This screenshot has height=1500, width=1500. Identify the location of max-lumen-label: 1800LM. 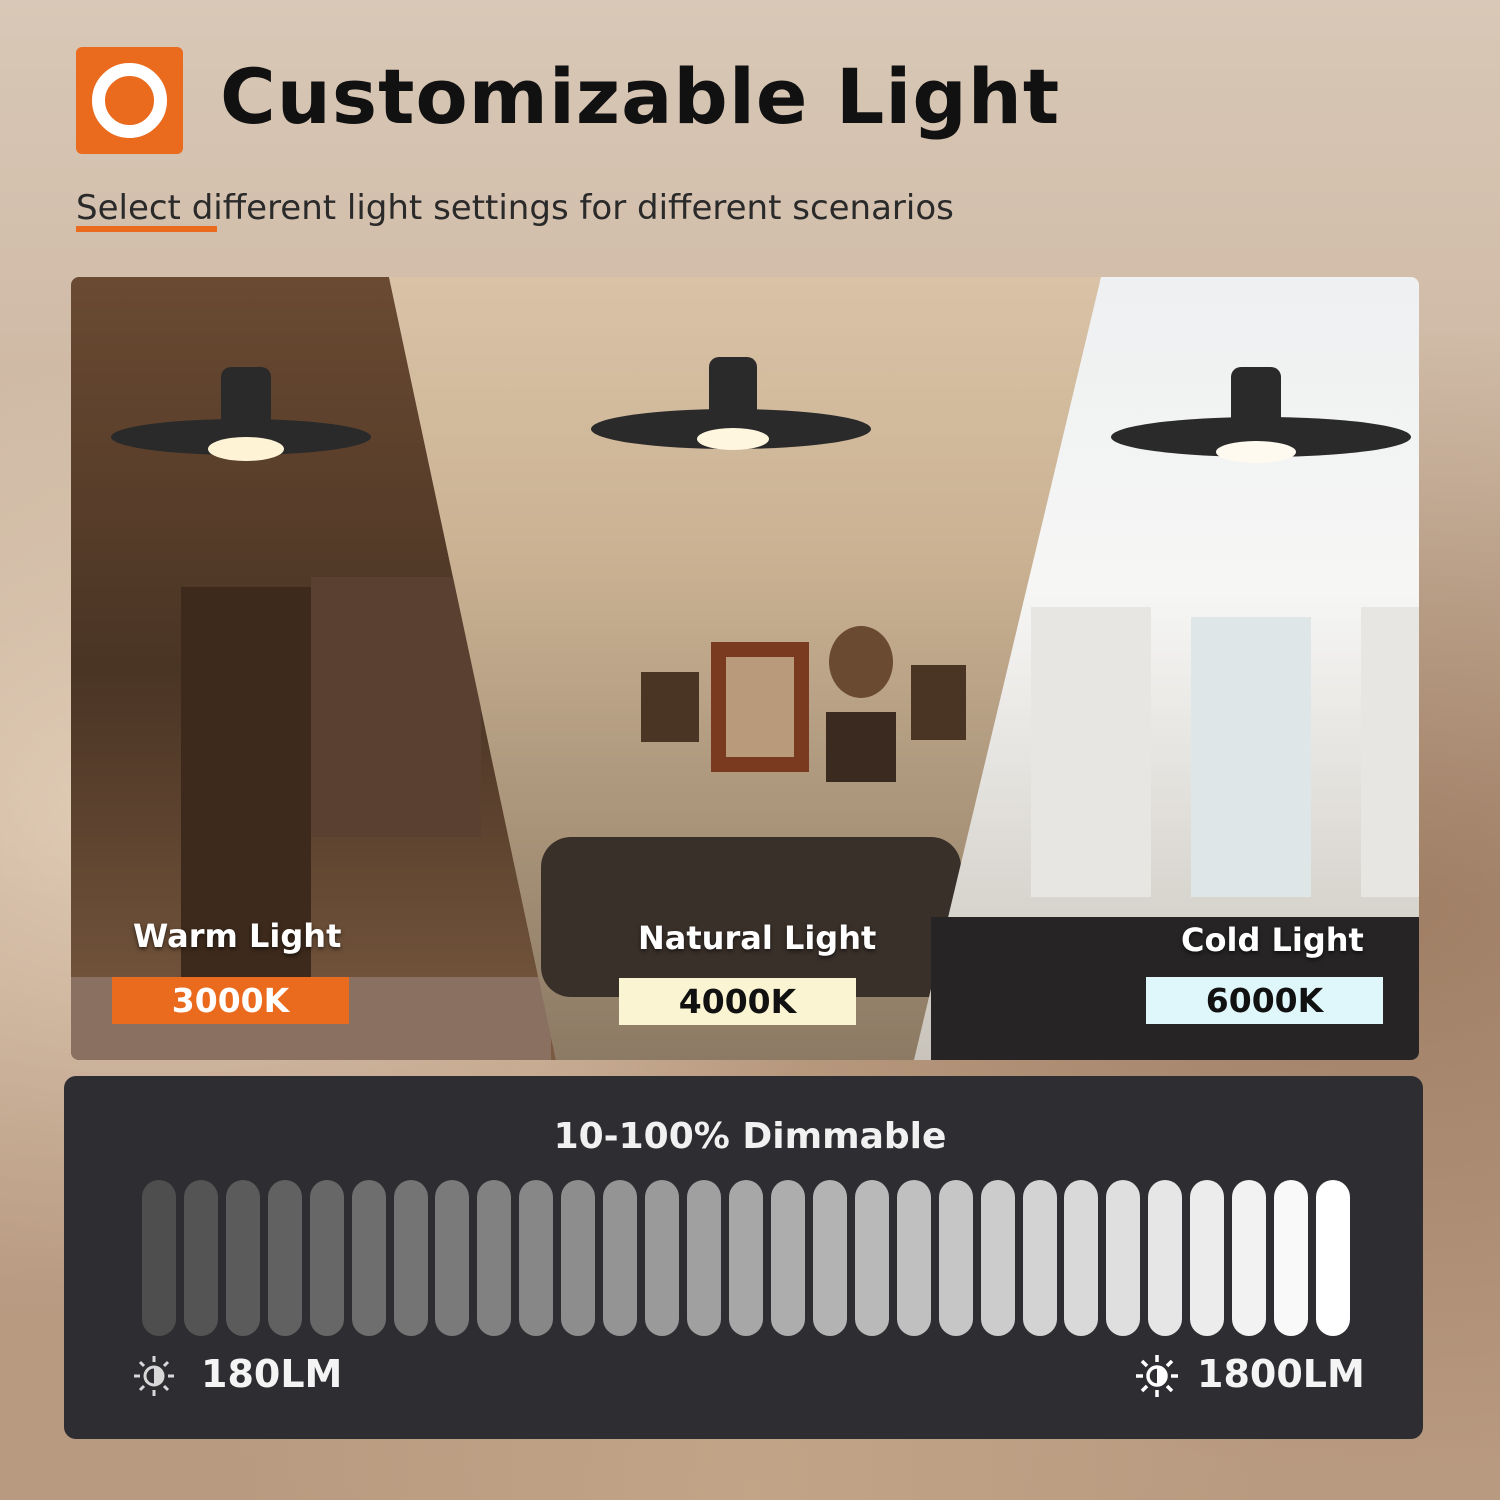
(1281, 1374).